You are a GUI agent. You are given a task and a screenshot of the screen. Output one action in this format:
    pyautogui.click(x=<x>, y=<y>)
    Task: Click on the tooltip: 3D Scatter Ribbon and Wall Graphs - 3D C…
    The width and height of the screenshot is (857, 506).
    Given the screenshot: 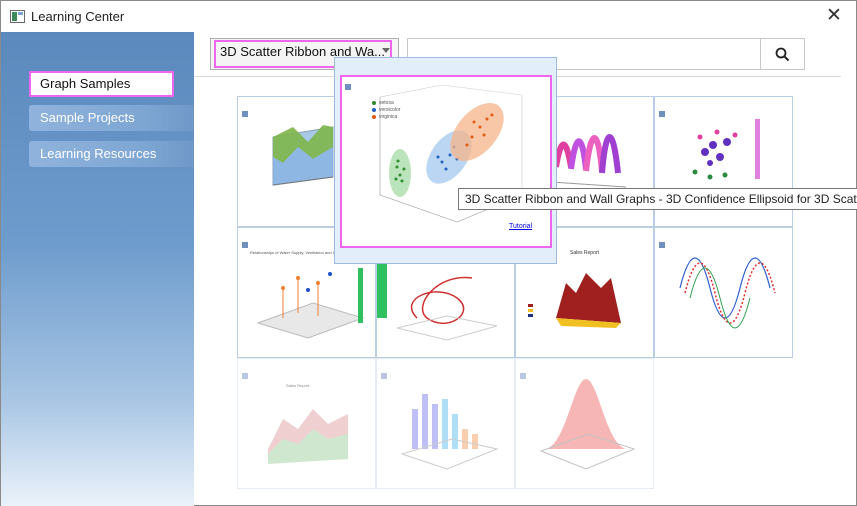 What is the action you would take?
    pyautogui.click(x=657, y=199)
    